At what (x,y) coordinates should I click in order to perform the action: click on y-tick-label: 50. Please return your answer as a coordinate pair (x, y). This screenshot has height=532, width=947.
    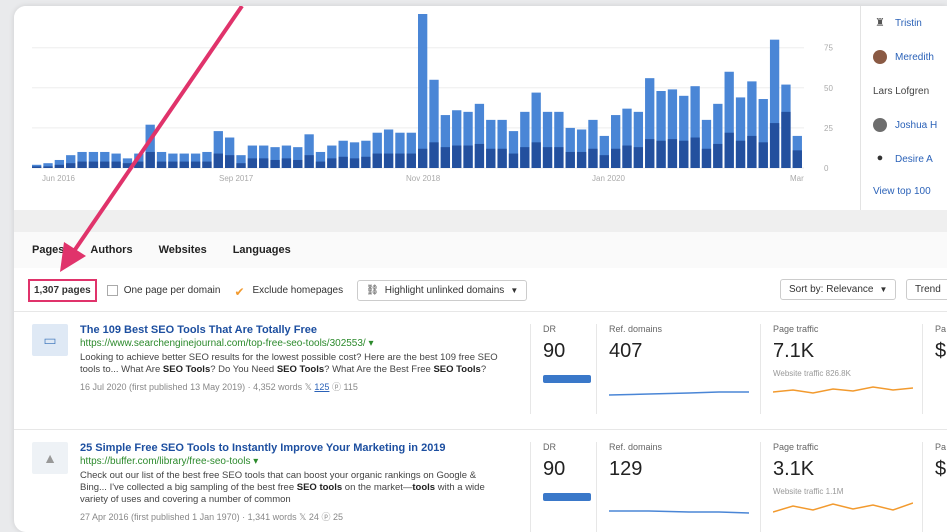
    Looking at the image, I should click on (828, 88).